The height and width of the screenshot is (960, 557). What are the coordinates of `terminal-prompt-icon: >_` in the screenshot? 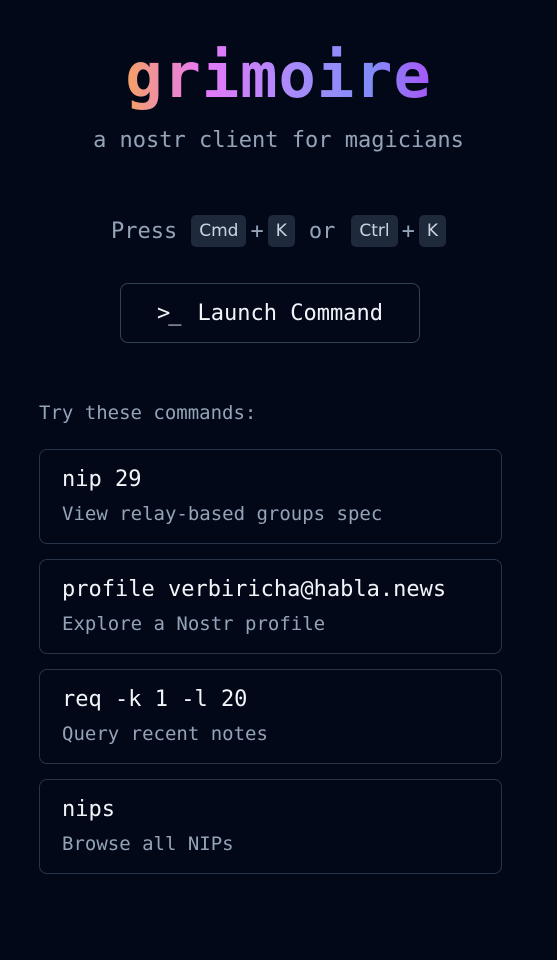 It's located at (169, 313).